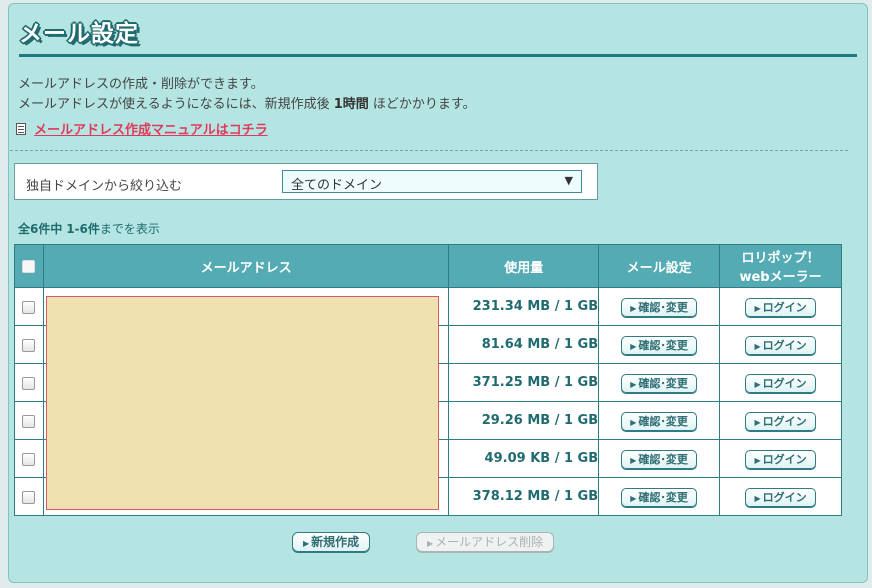 The image size is (872, 588). Describe the element at coordinates (79, 34) in the screenshot. I see `page-title: メール設定` at that location.